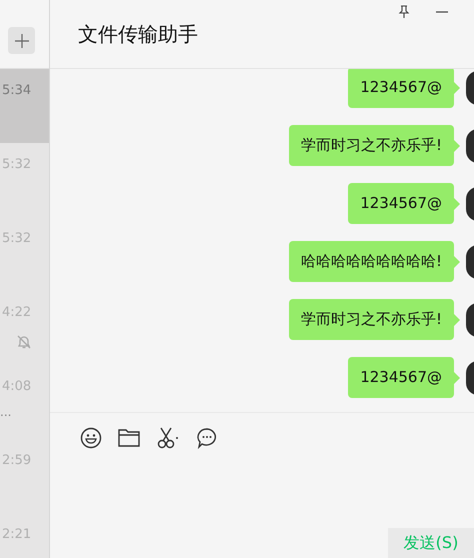  What do you see at coordinates (168, 438) in the screenshot?
I see `scissors-icon` at bounding box center [168, 438].